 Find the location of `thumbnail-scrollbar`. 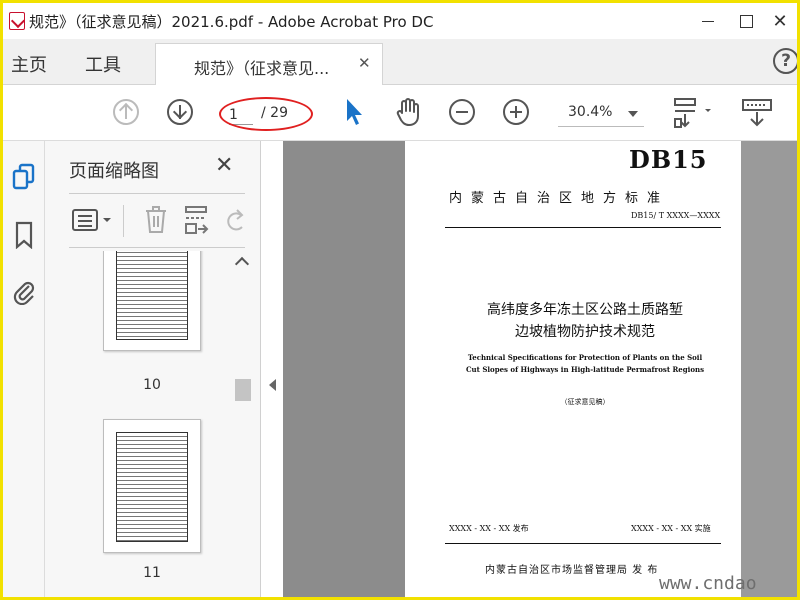

thumbnail-scrollbar is located at coordinates (243, 424).